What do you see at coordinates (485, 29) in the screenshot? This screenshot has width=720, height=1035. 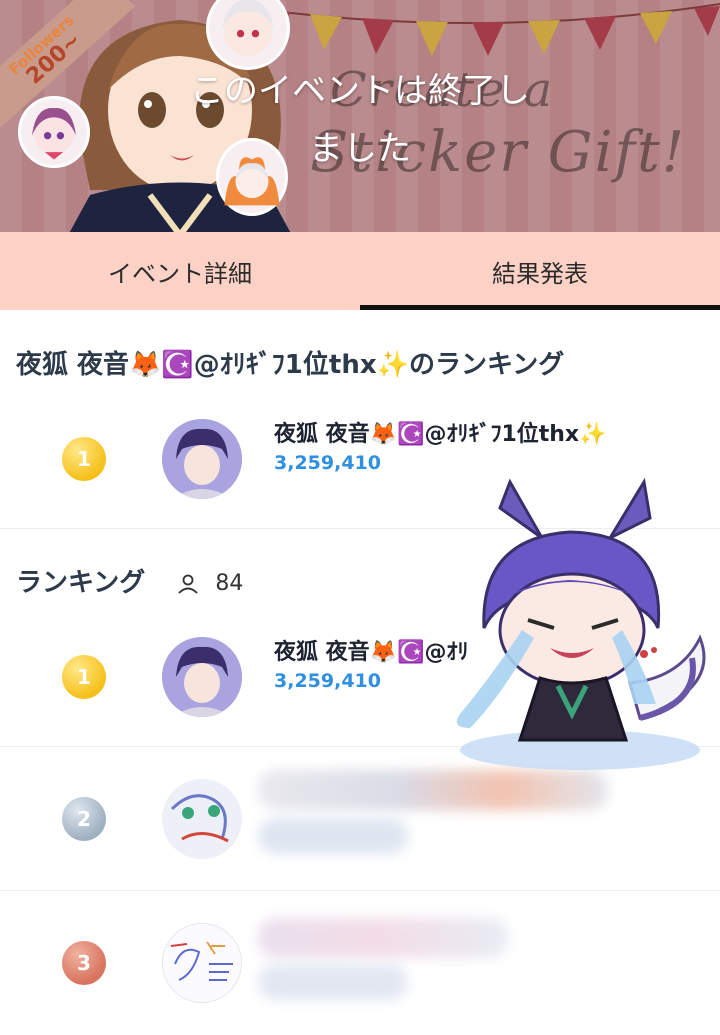 I see `bunting-decoration` at bounding box center [485, 29].